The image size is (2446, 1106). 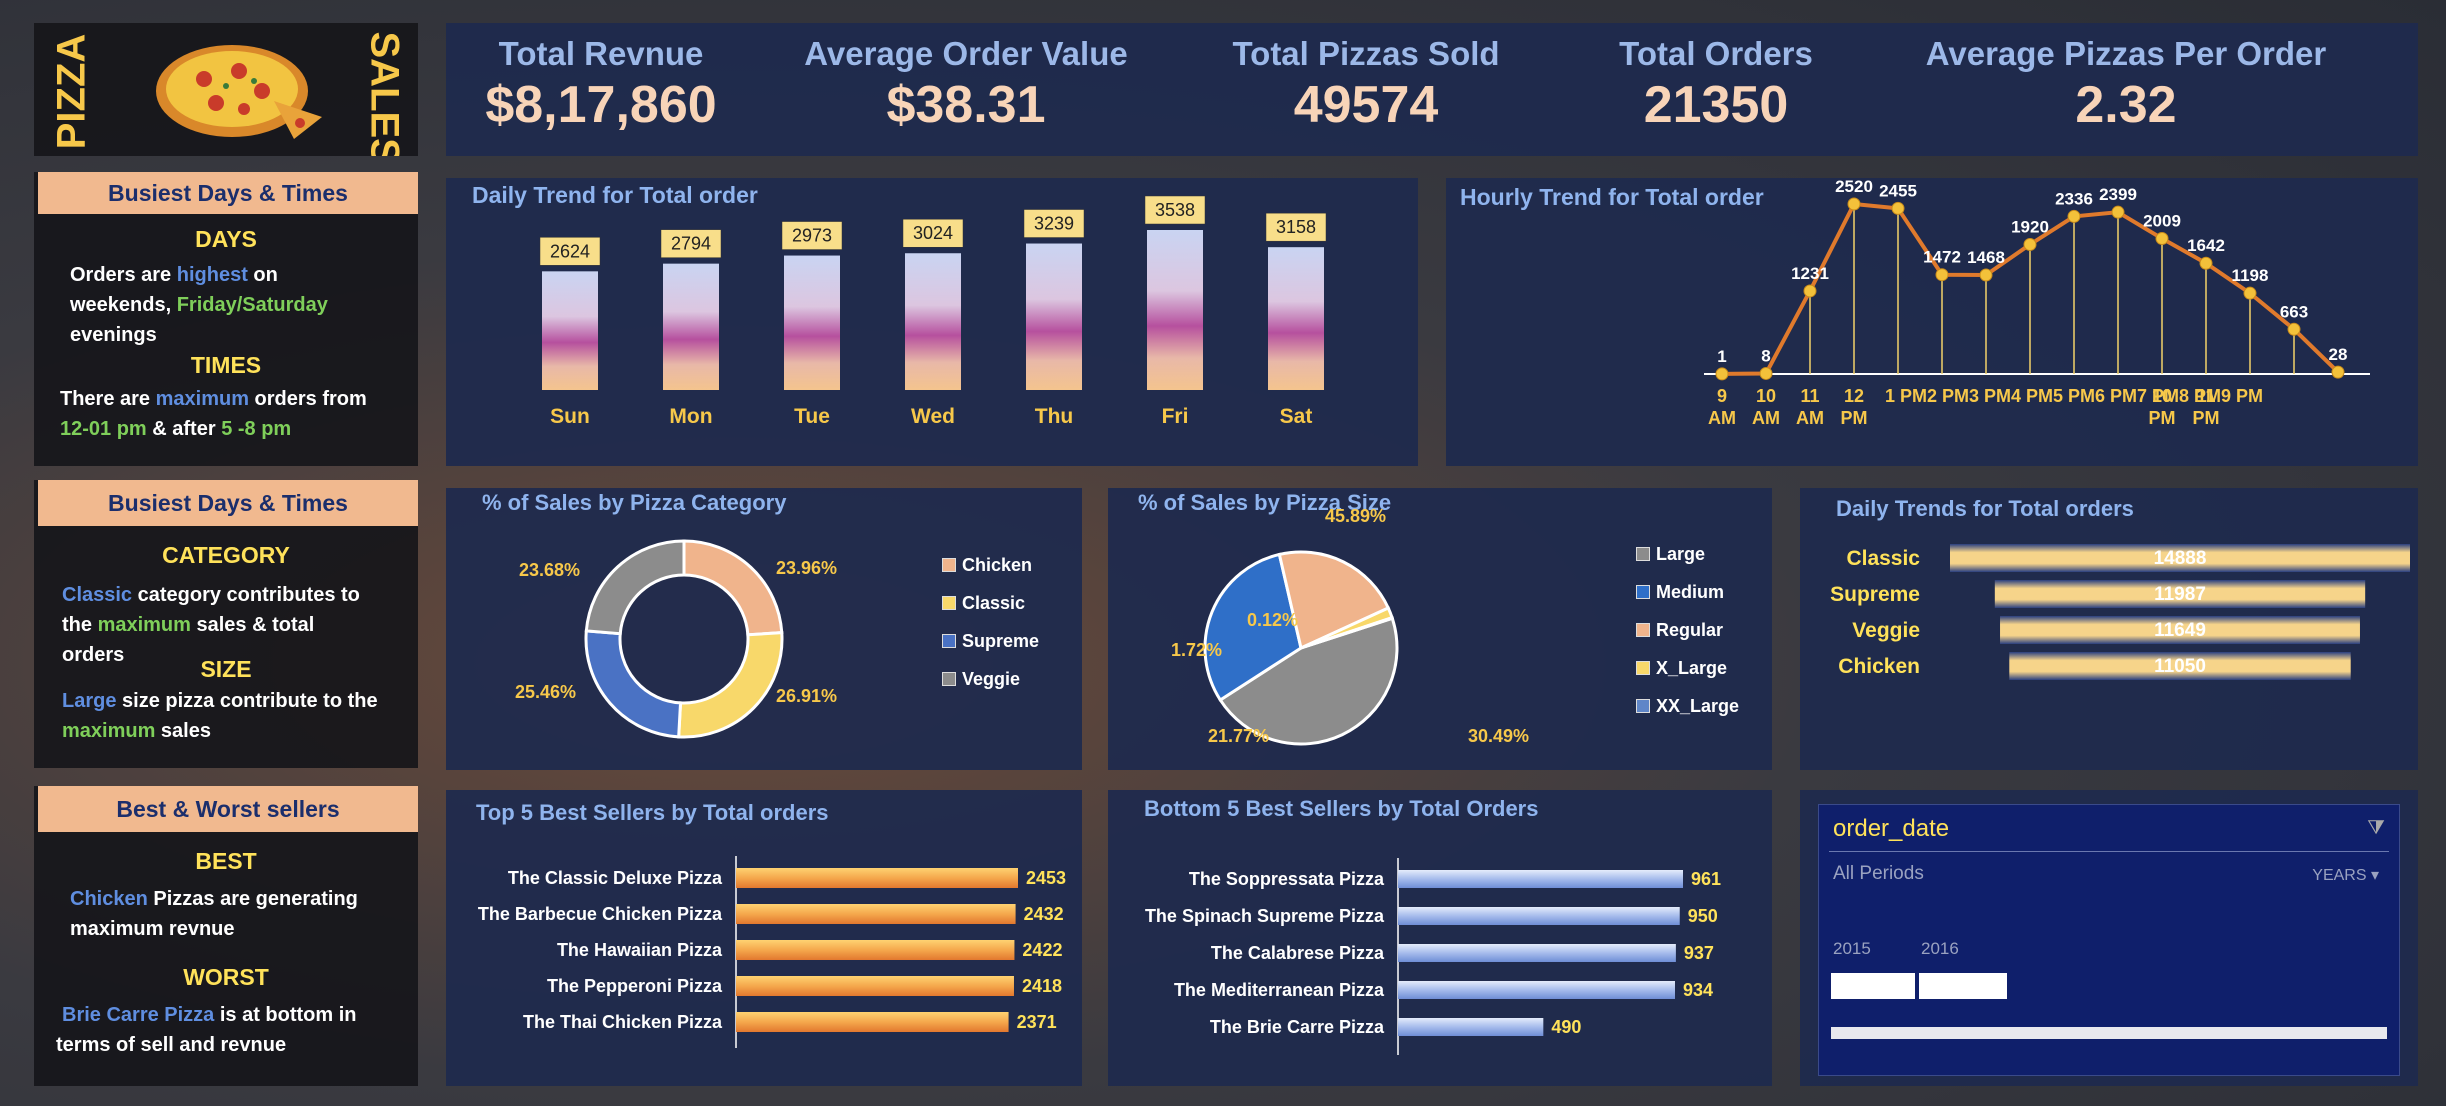 What do you see at coordinates (2180, 558) in the screenshot?
I see `data-label: 14888` at bounding box center [2180, 558].